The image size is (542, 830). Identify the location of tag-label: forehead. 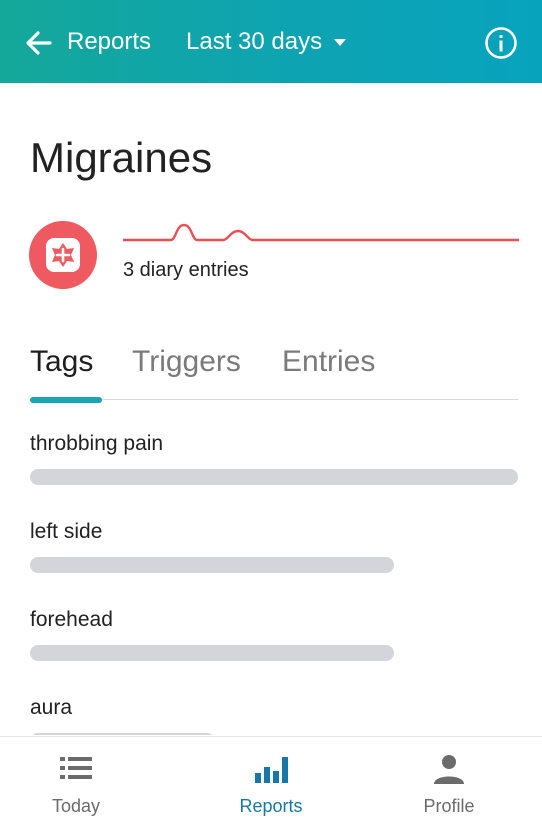
(71, 619).